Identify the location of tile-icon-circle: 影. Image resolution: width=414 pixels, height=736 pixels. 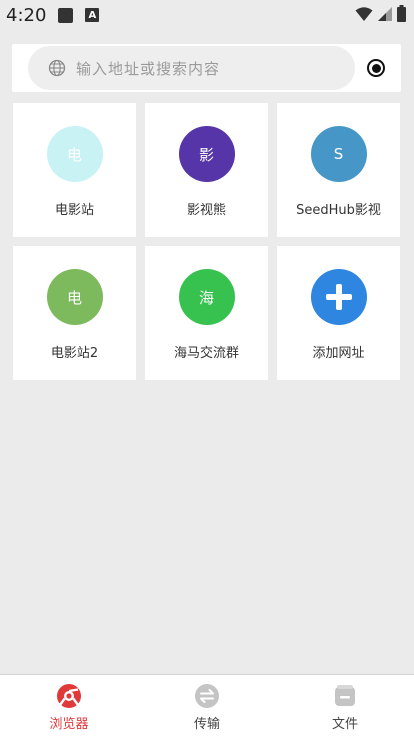
(206, 154).